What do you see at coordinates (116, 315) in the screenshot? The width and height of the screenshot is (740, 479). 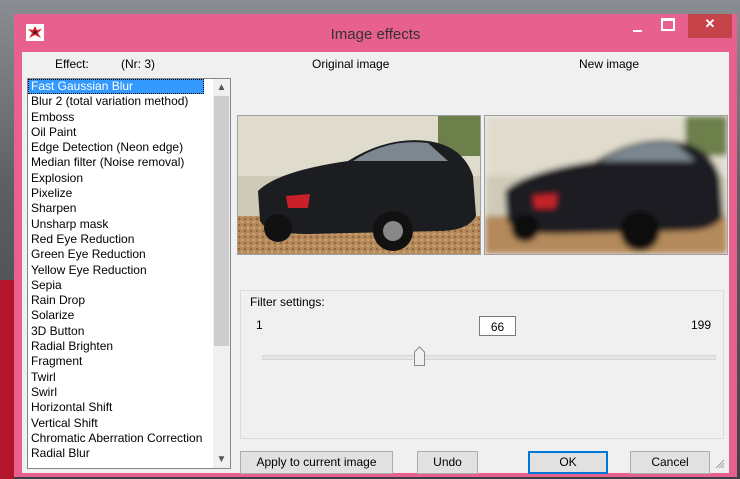 I see `effect-list-item: Solarize` at bounding box center [116, 315].